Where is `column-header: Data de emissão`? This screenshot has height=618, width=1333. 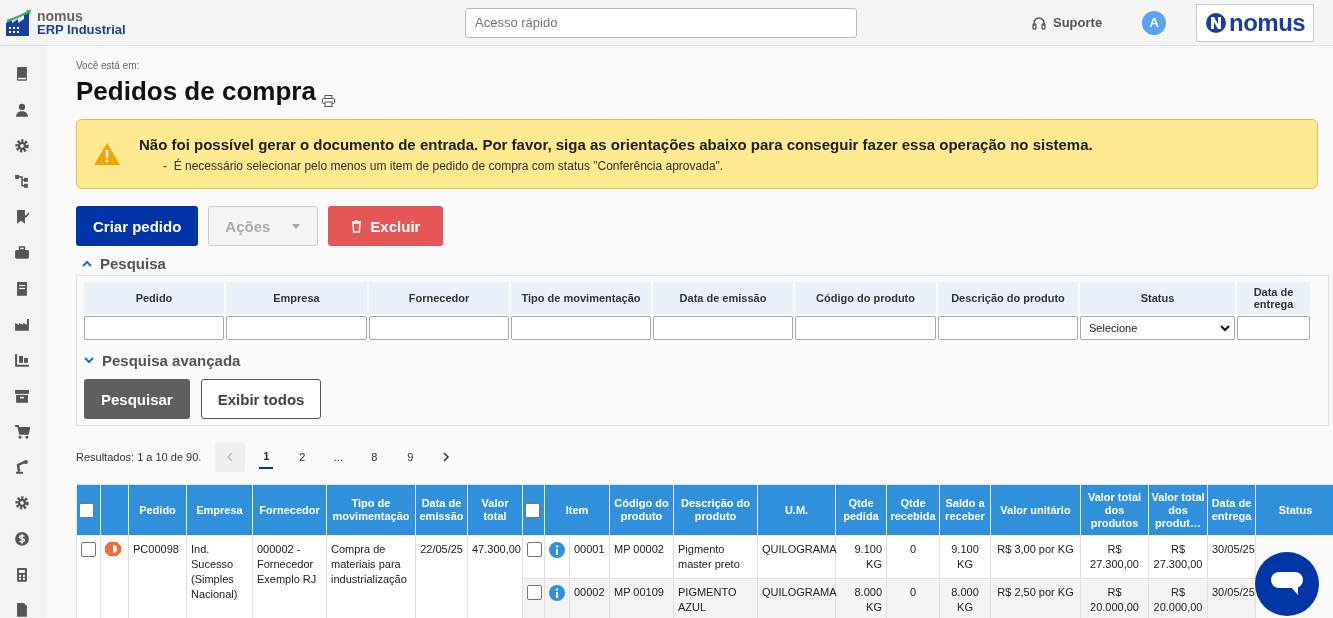 column-header: Data de emissão is located at coordinates (441, 510).